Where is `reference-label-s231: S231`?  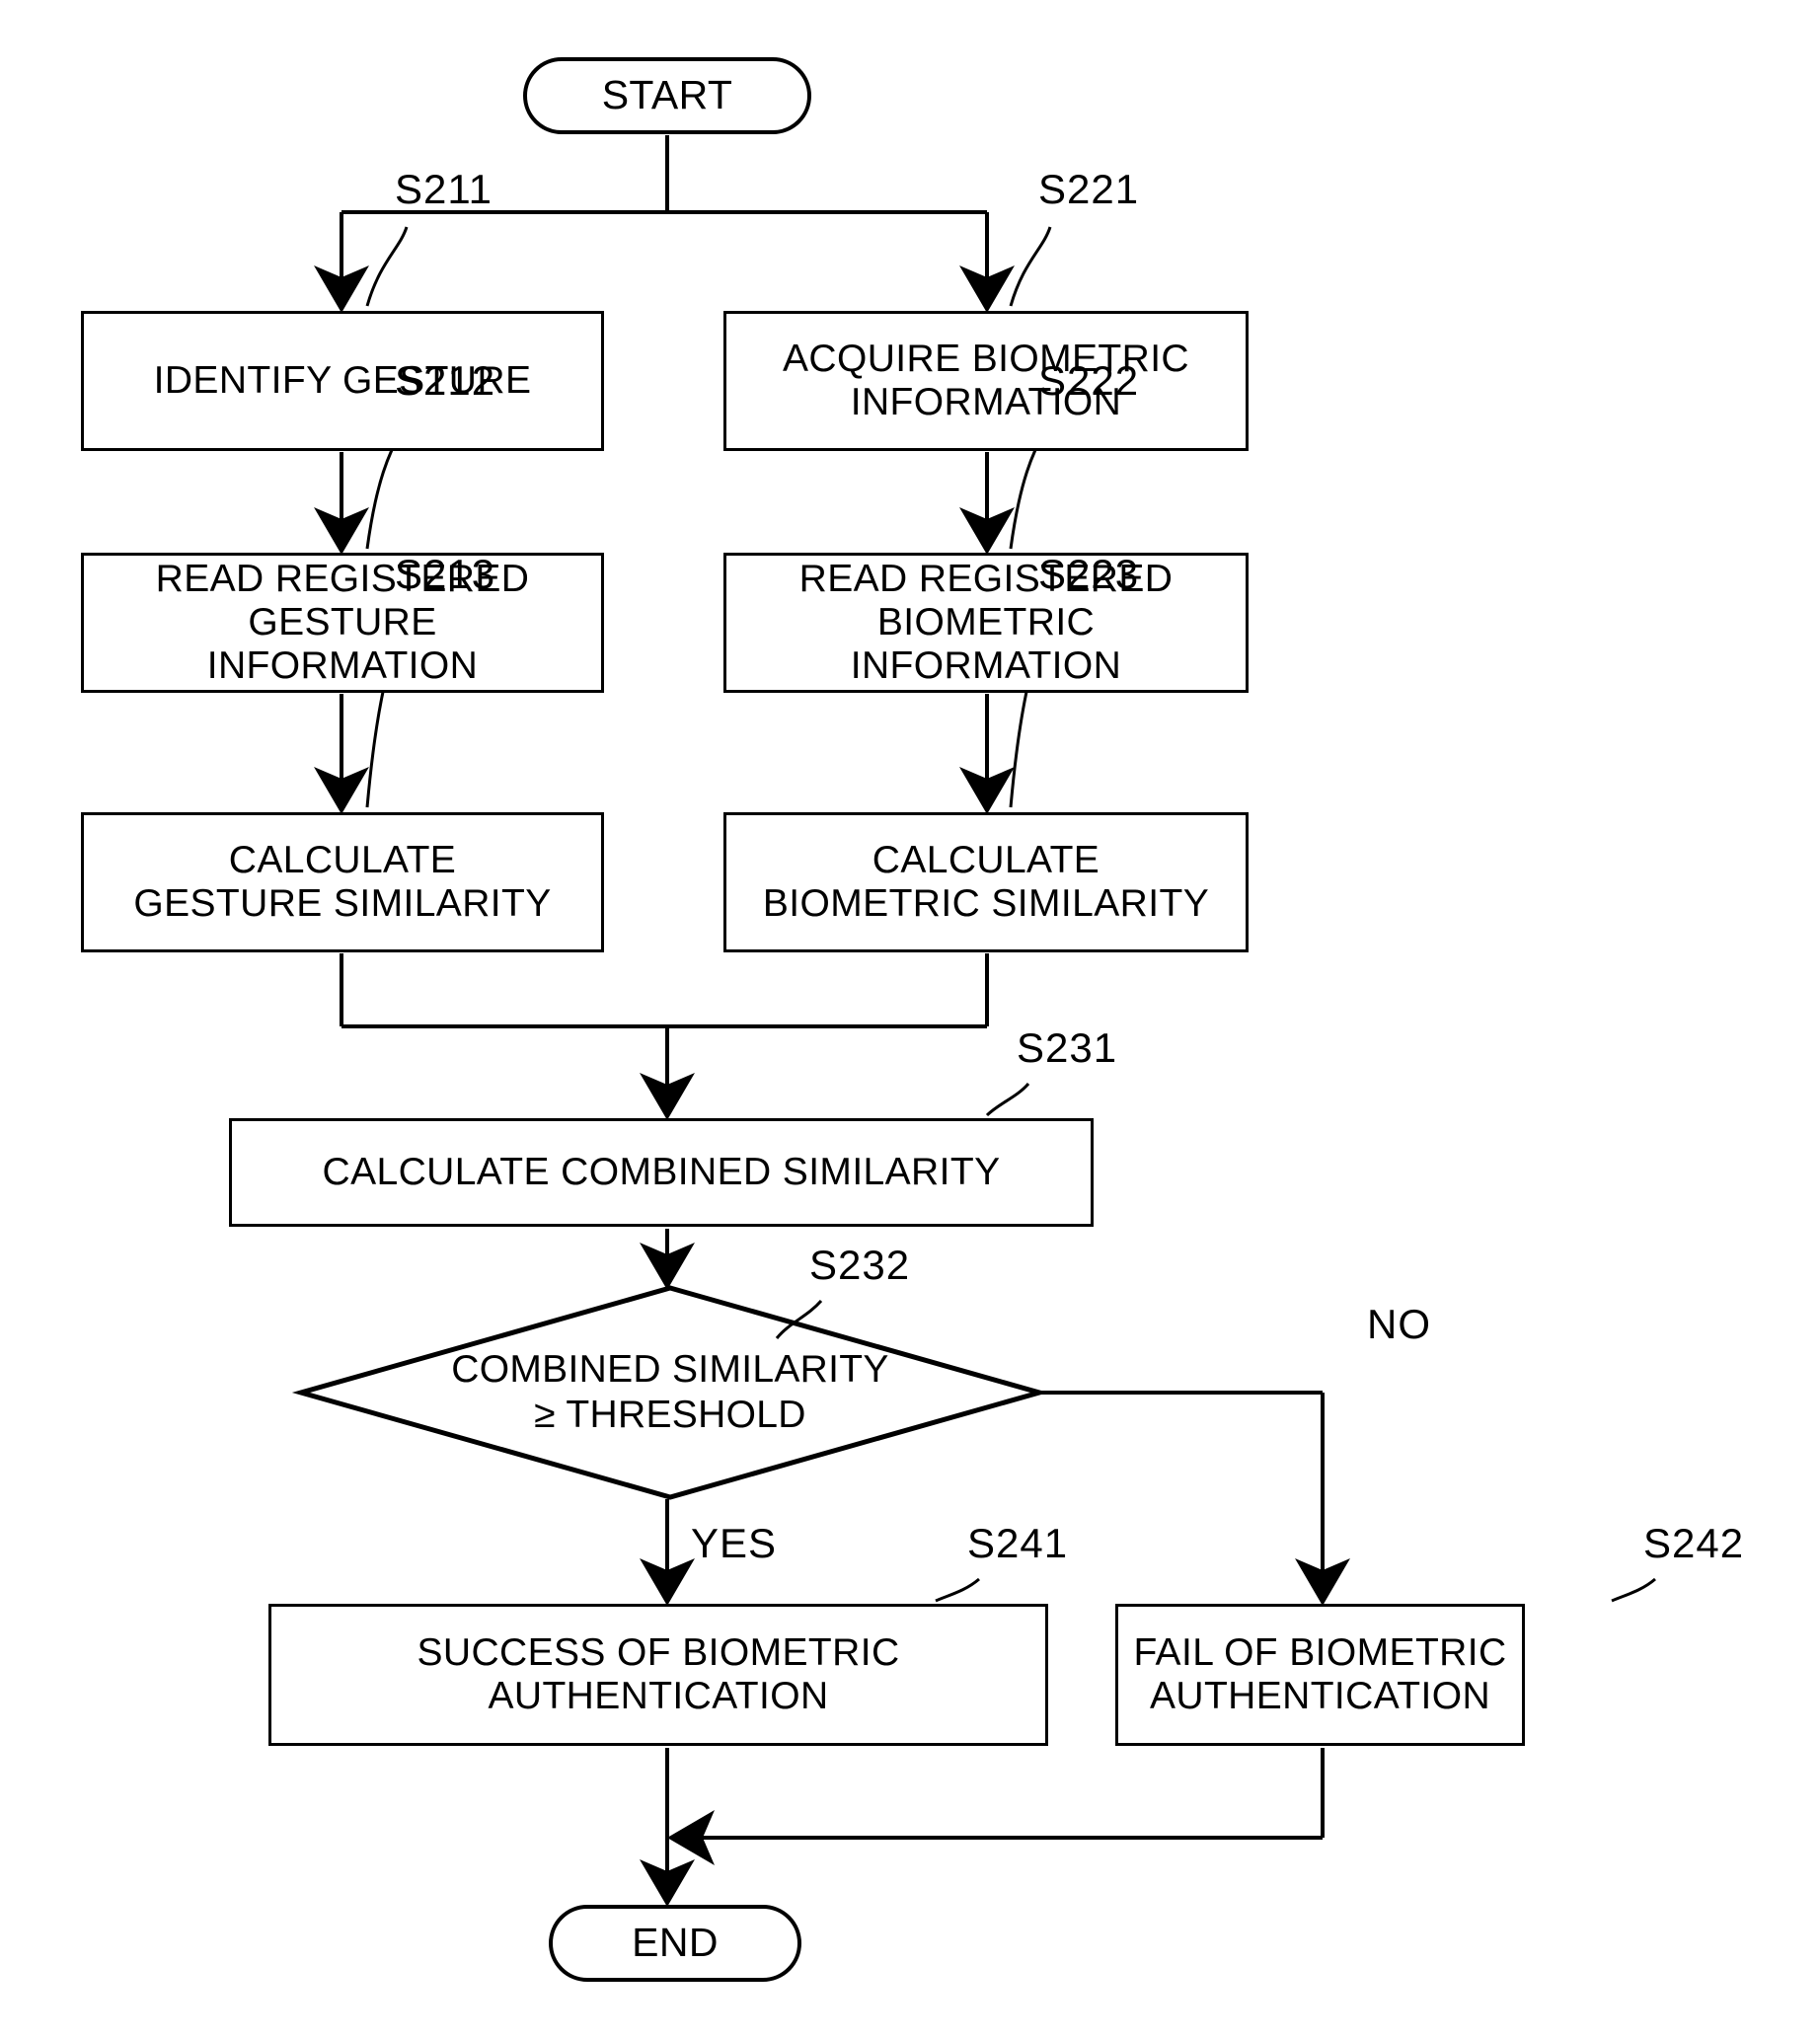
reference-label-s231: S231 is located at coordinates (1067, 1047).